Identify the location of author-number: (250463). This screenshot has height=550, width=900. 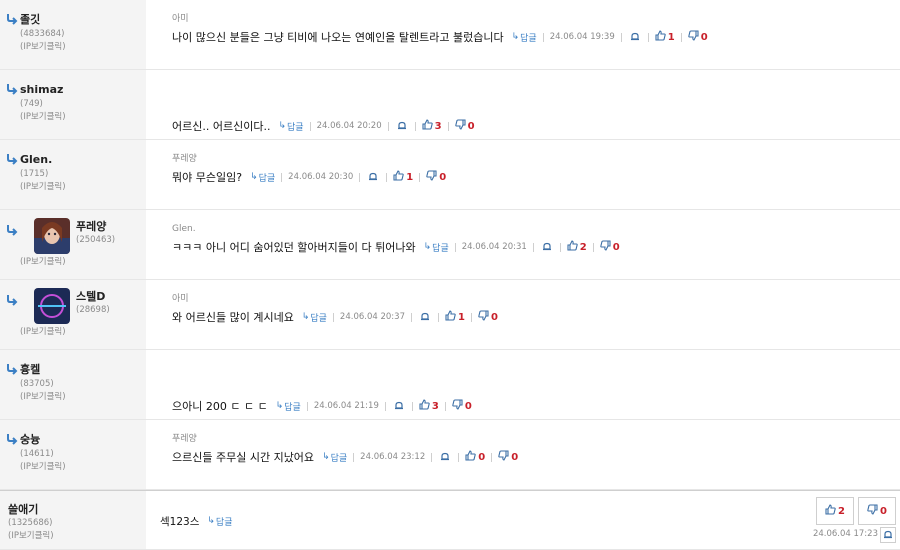
(96, 240).